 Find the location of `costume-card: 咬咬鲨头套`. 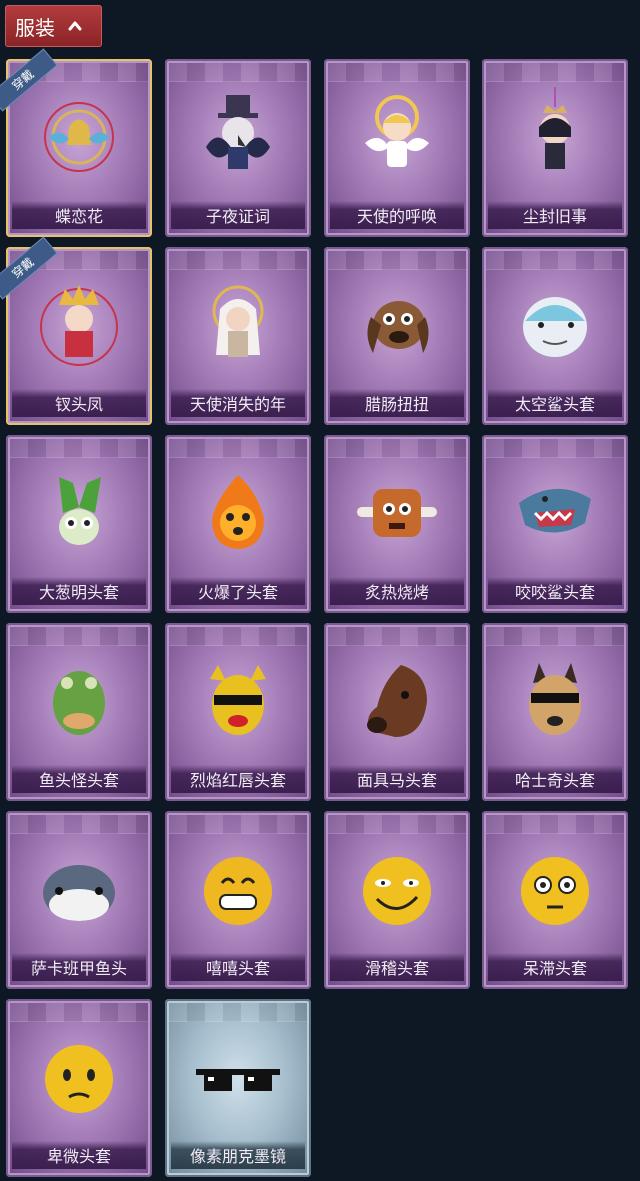

costume-card: 咬咬鲨头套 is located at coordinates (555, 524).